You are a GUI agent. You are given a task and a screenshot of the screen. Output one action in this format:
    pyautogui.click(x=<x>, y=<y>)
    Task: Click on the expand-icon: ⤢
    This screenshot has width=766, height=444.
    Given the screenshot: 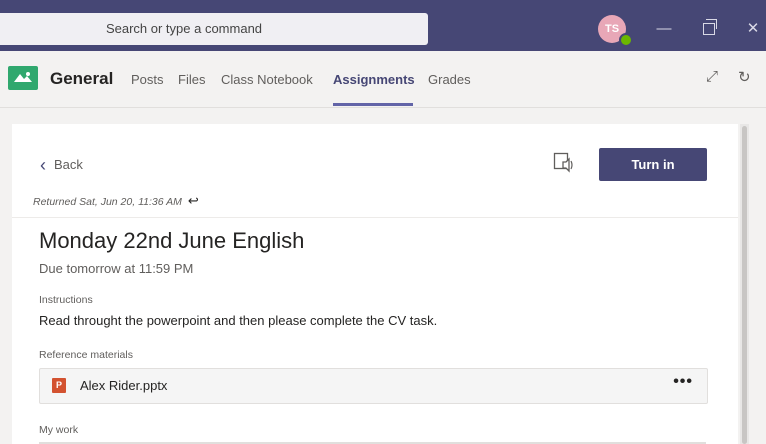 What is the action you would take?
    pyautogui.click(x=712, y=76)
    